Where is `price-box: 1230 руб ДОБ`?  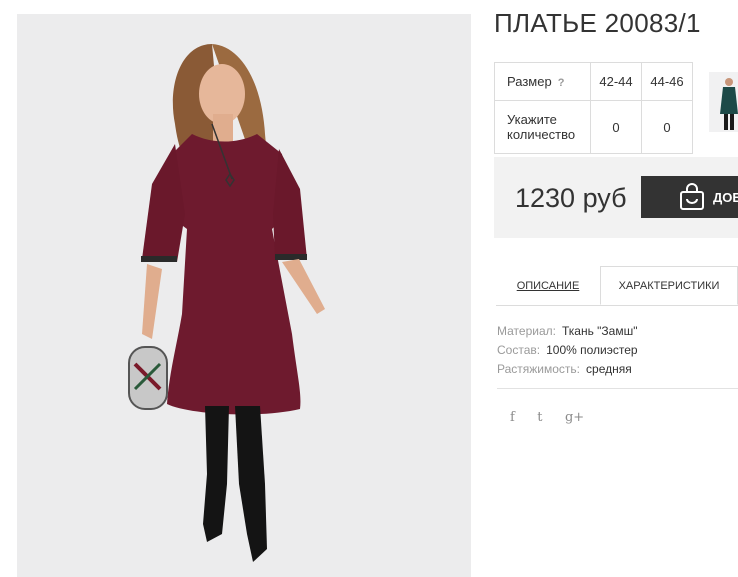
price-box: 1230 руб ДОБ is located at coordinates (616, 197).